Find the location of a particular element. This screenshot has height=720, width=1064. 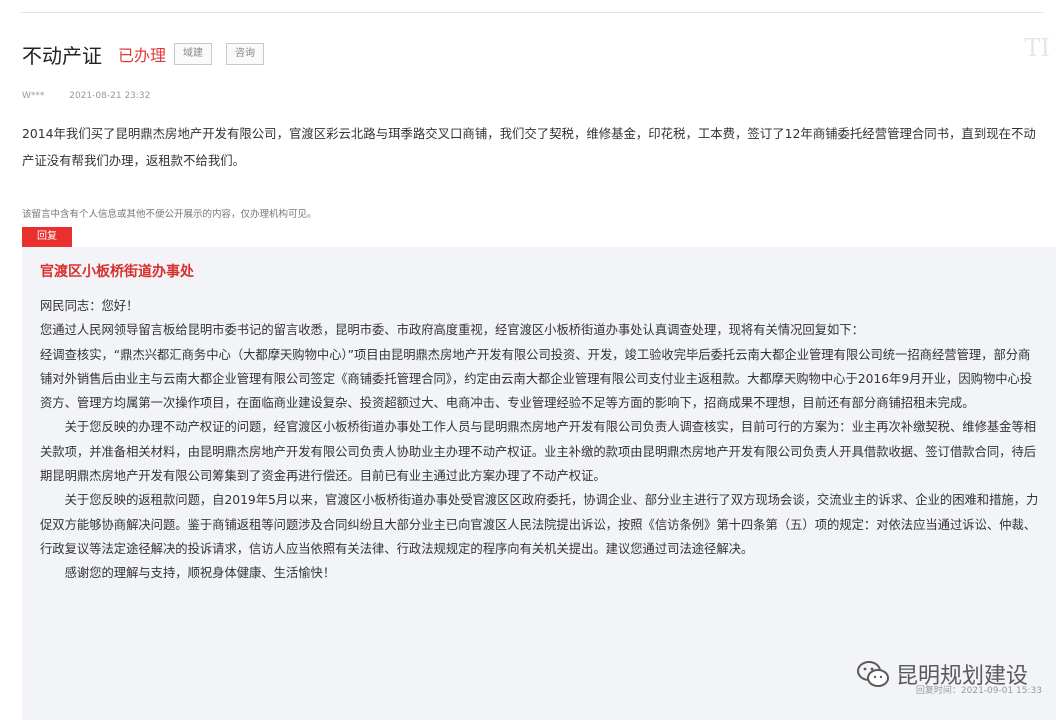

reply-greeting: 网民同志：您好！ is located at coordinates (89, 306).